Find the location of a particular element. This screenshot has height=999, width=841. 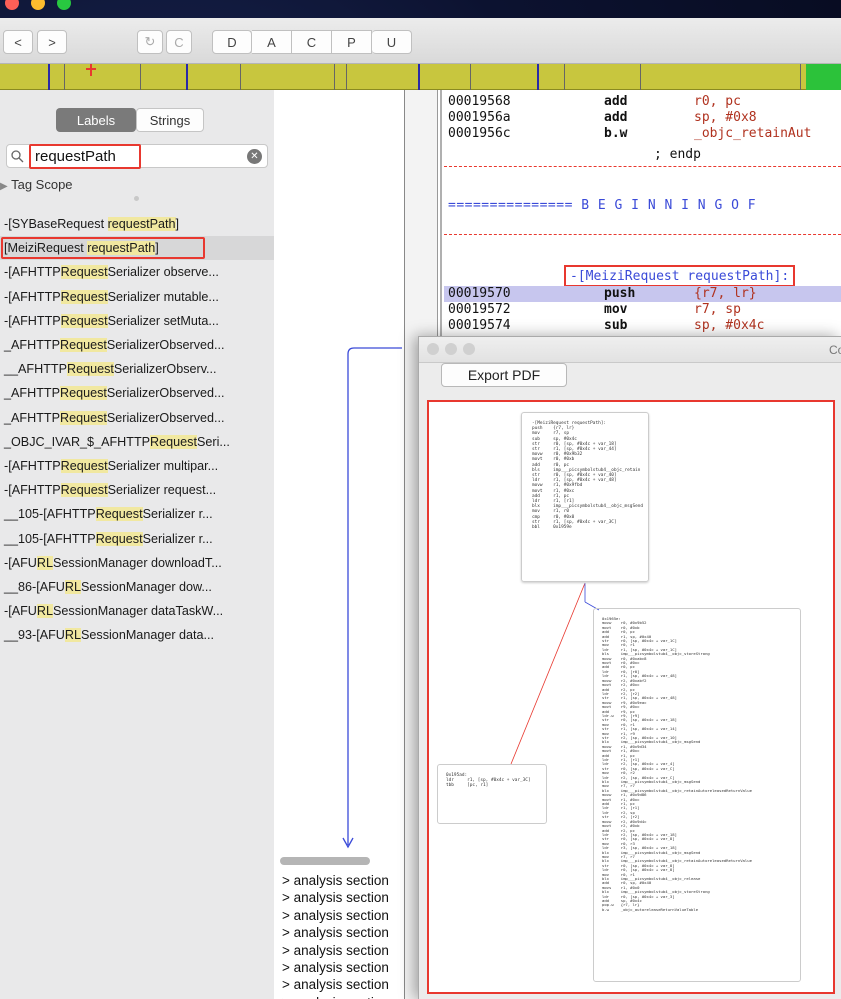

asm-addr: 0001956a is located at coordinates (479, 117).